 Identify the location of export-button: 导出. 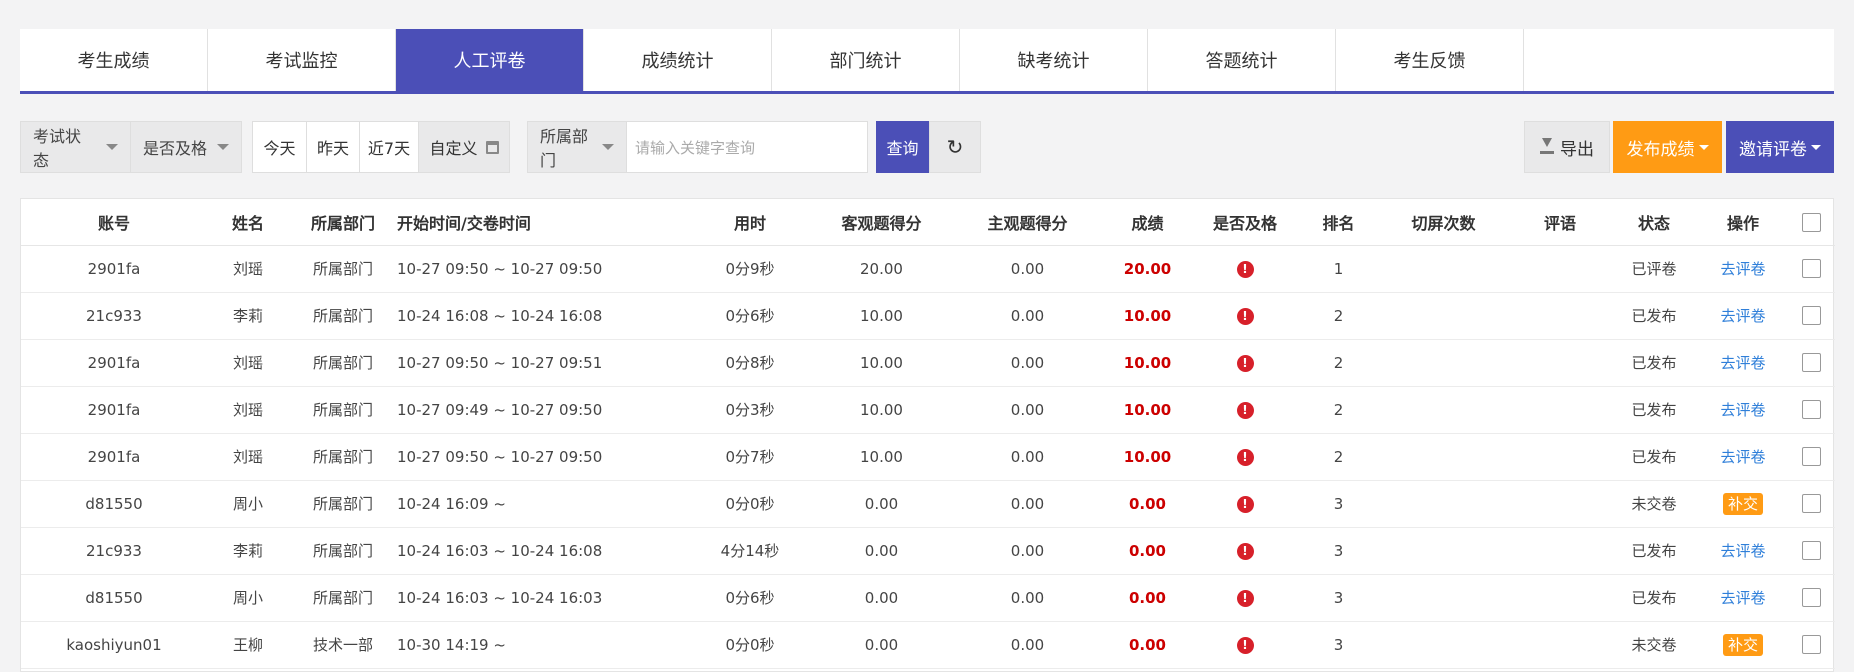
(1567, 147).